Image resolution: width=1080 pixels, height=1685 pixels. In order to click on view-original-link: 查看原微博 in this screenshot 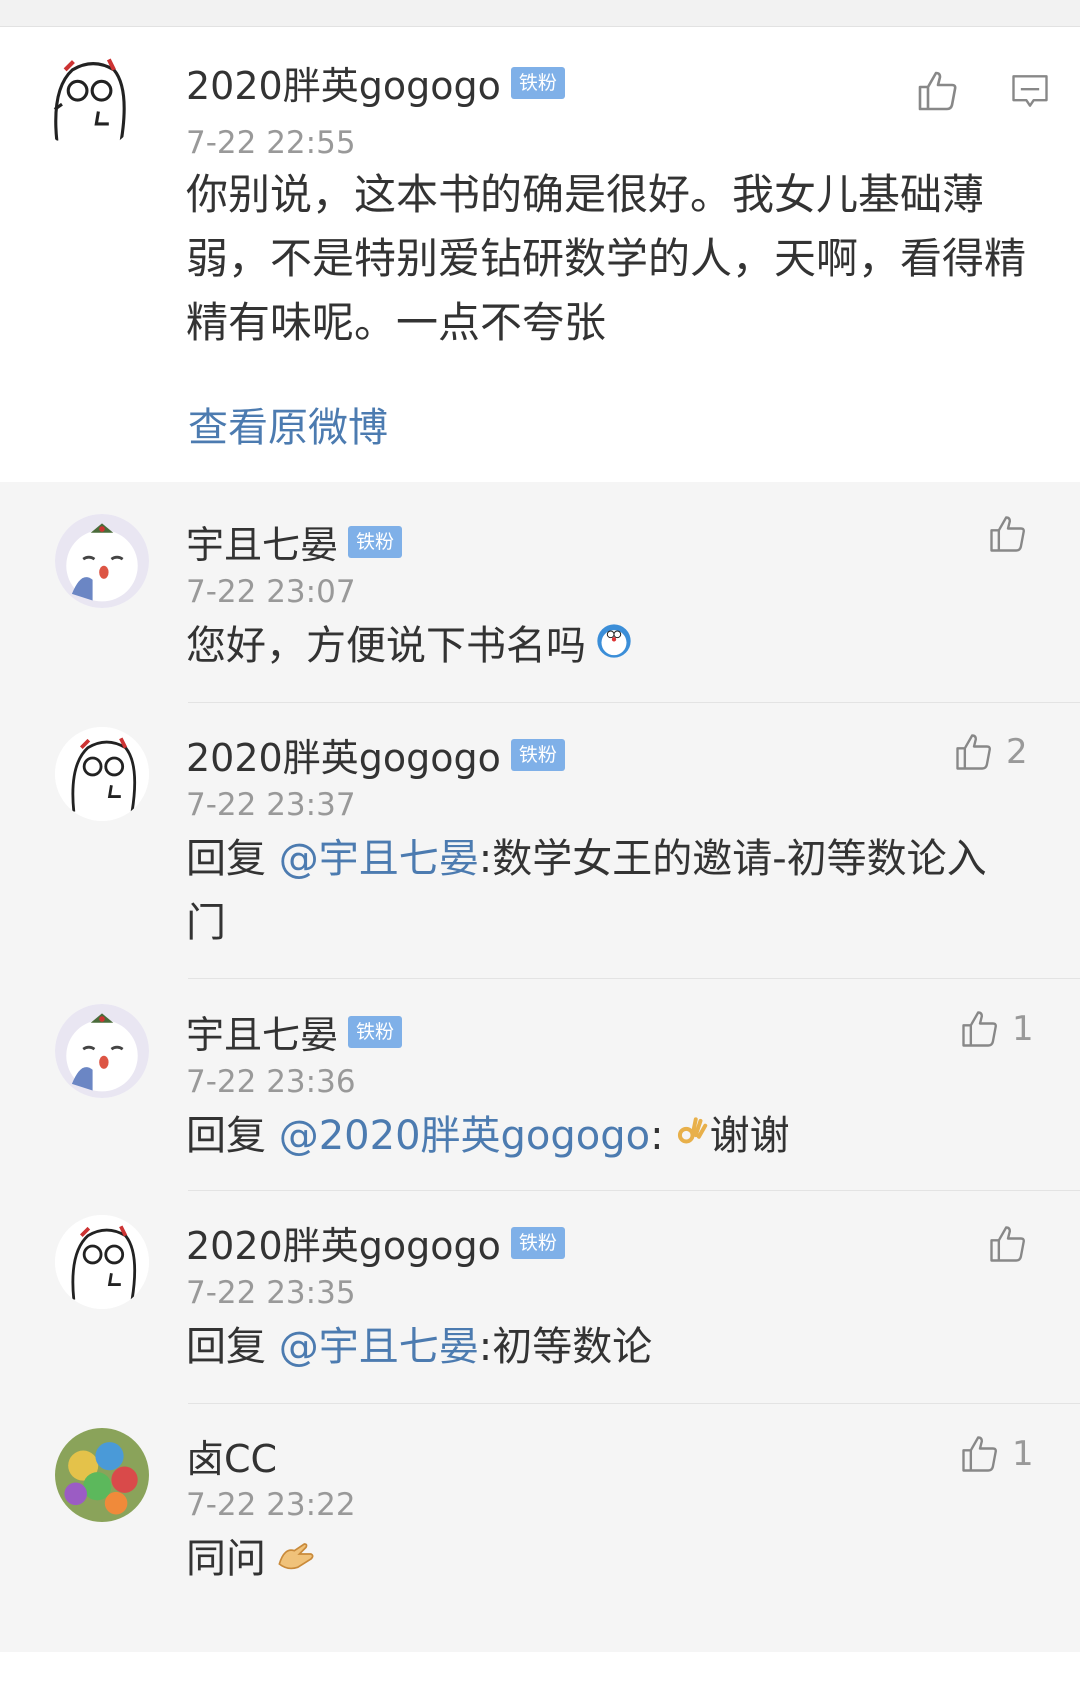, I will do `click(288, 424)`.